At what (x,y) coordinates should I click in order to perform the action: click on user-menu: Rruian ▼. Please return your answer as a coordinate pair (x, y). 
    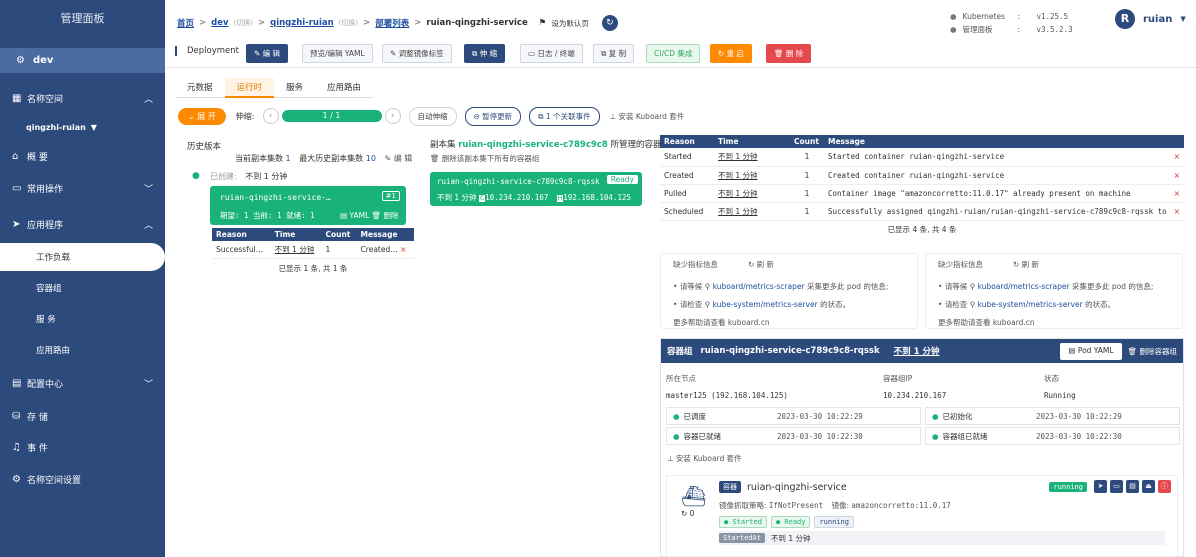
    Looking at the image, I should click on (1150, 19).